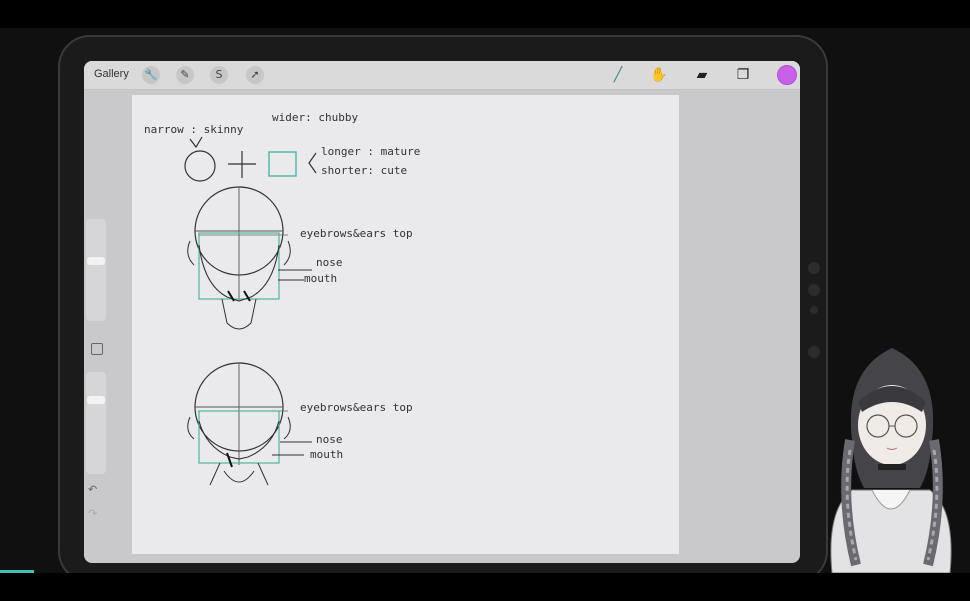  Describe the element at coordinates (282, 164) in the screenshot. I see `square-shape` at that location.